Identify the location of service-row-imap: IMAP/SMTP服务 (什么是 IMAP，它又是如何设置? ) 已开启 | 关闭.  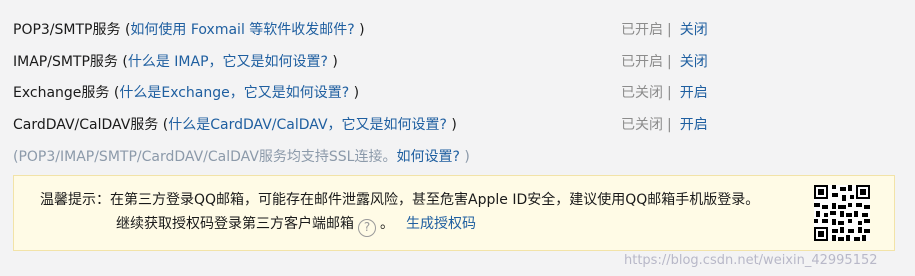
(458, 62).